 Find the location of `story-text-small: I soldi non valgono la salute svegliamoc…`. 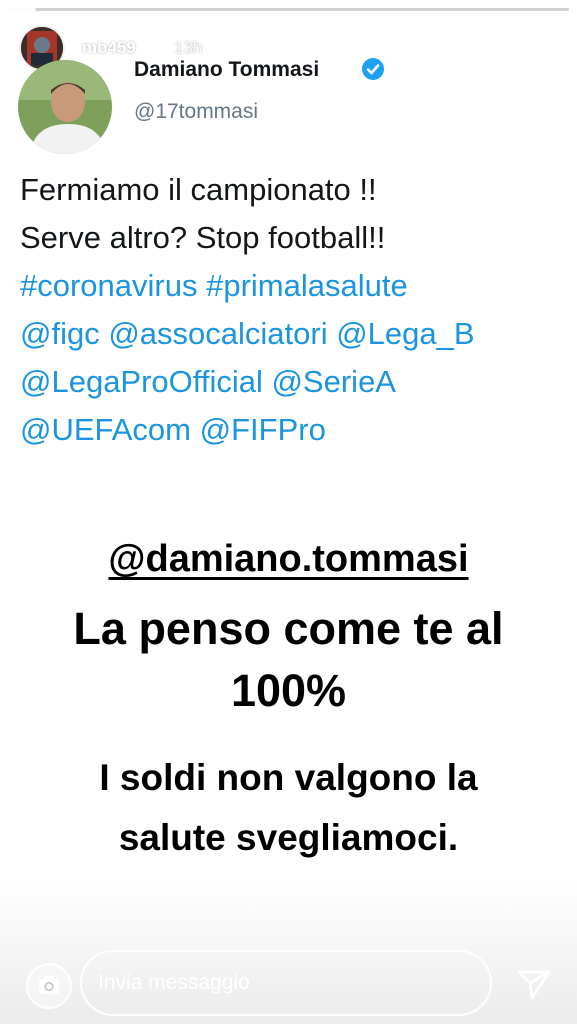

story-text-small: I soldi non valgono la salute svegliamoc… is located at coordinates (288, 808).